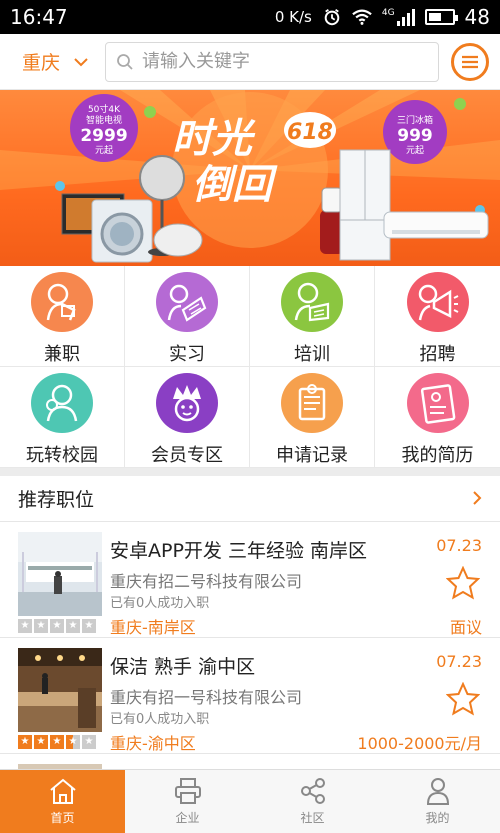 This screenshot has width=500, height=833. Describe the element at coordinates (187, 403) in the screenshot. I see `crown-face-icon` at that location.